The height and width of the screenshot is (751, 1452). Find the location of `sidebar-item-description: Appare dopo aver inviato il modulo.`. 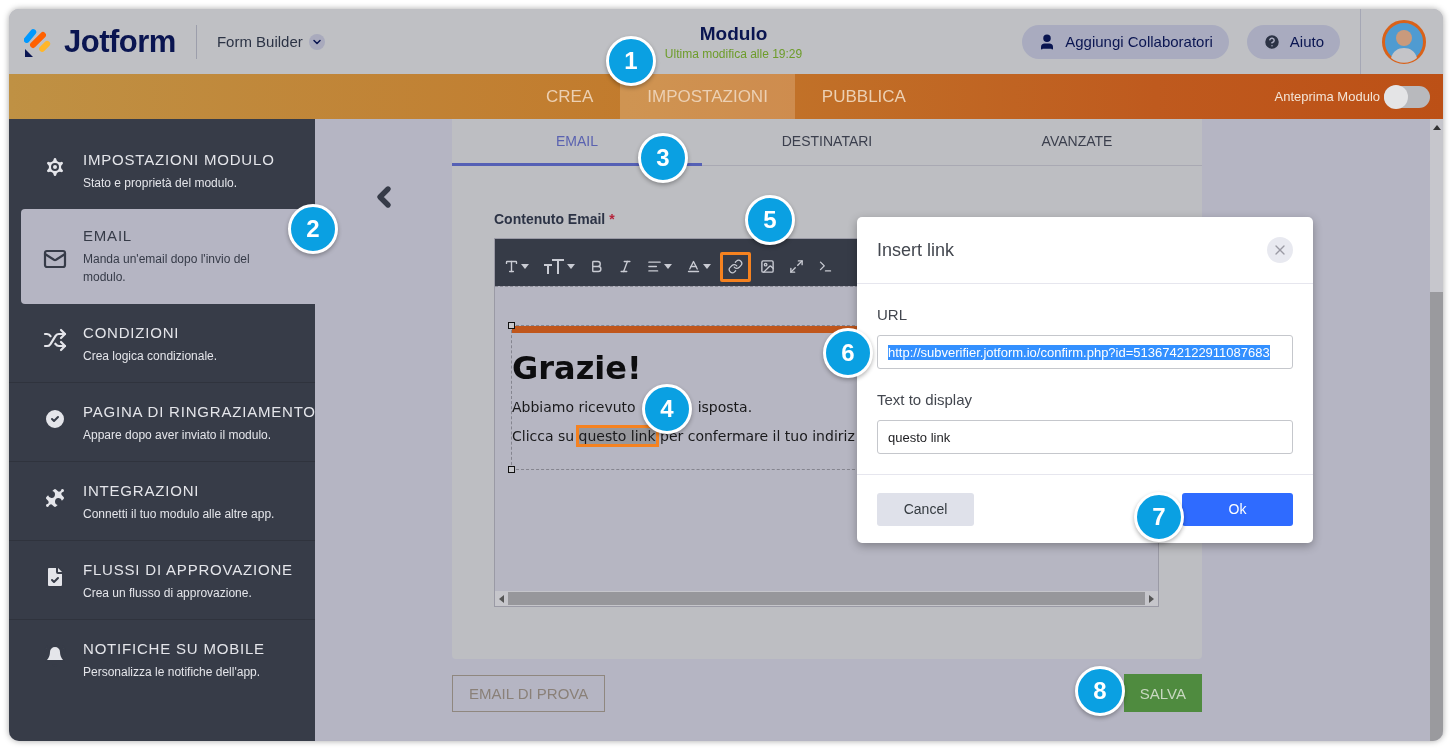

sidebar-item-description: Appare dopo aver inviato il modulo. is located at coordinates (178, 435).